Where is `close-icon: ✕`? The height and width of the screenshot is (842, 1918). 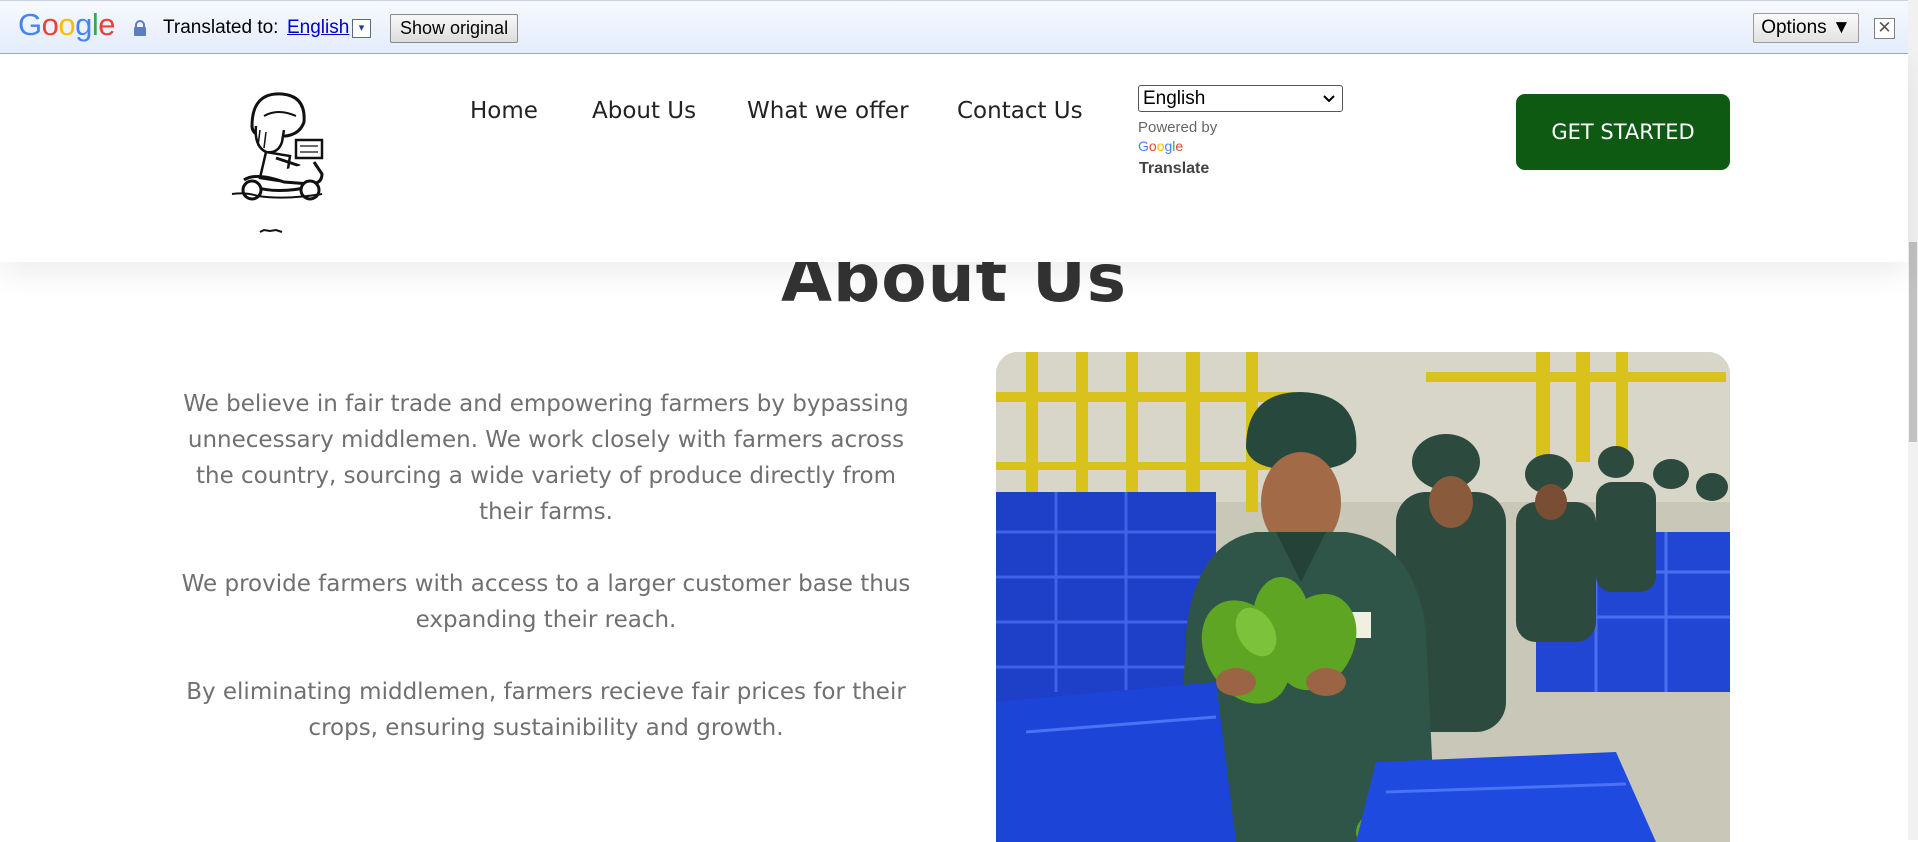
close-icon: ✕ is located at coordinates (1884, 27).